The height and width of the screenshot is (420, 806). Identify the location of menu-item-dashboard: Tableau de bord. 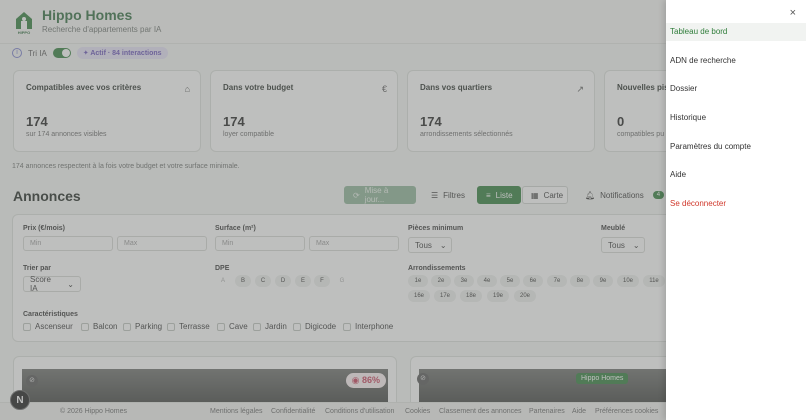
(736, 32).